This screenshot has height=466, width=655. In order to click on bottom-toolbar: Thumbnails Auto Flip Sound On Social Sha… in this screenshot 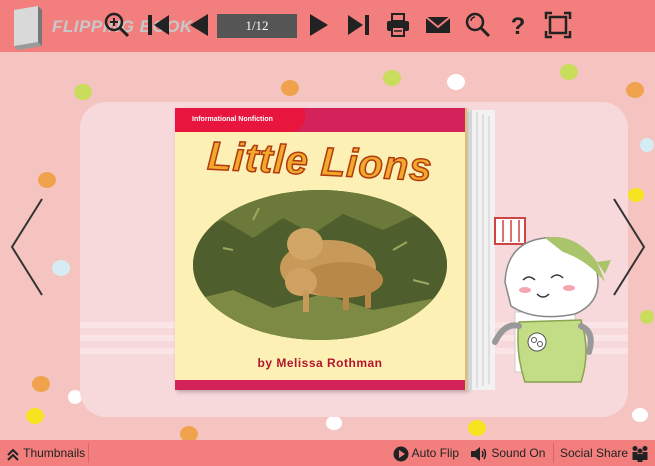, I will do `click(327, 453)`.